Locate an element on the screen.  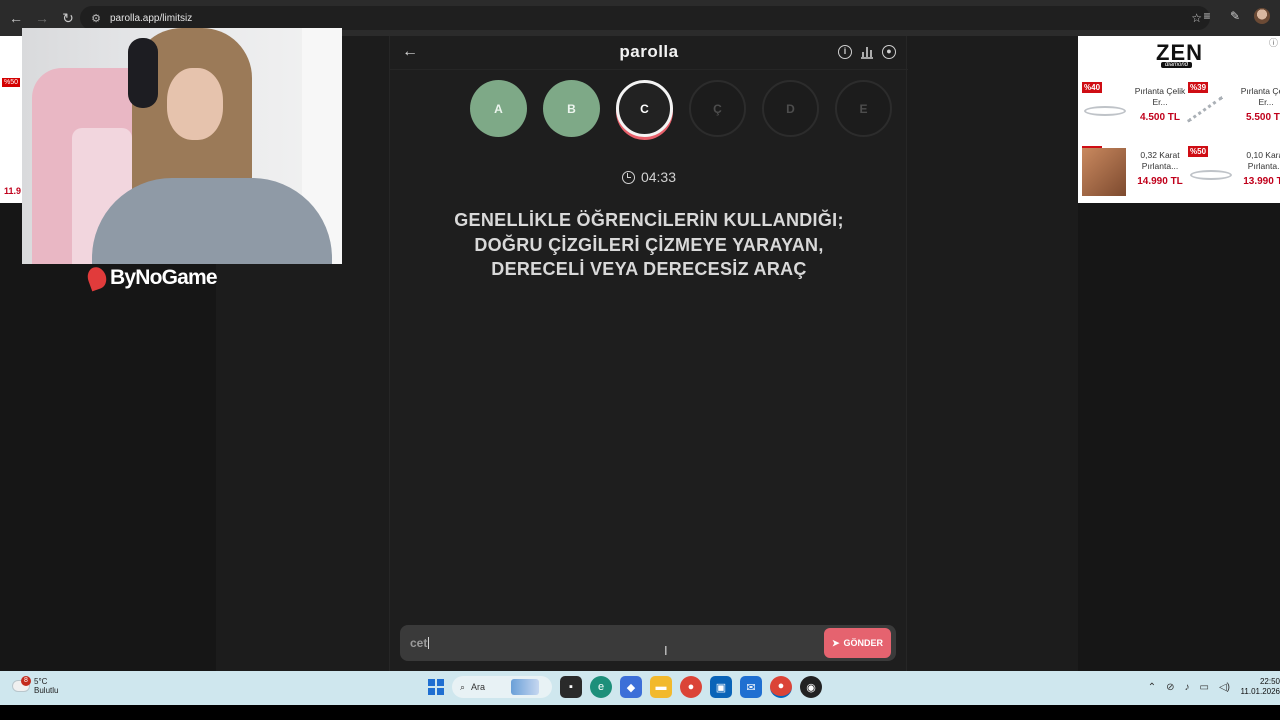
ad-info-icon: ⓘ is located at coordinates (1273, 42).